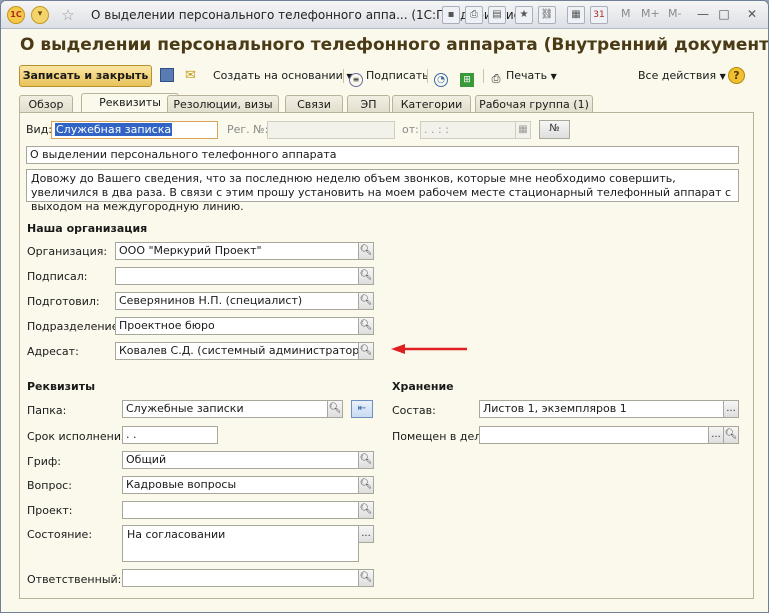 The image size is (769, 613). I want to click on printer-icon: ⎙, so click(496, 78).